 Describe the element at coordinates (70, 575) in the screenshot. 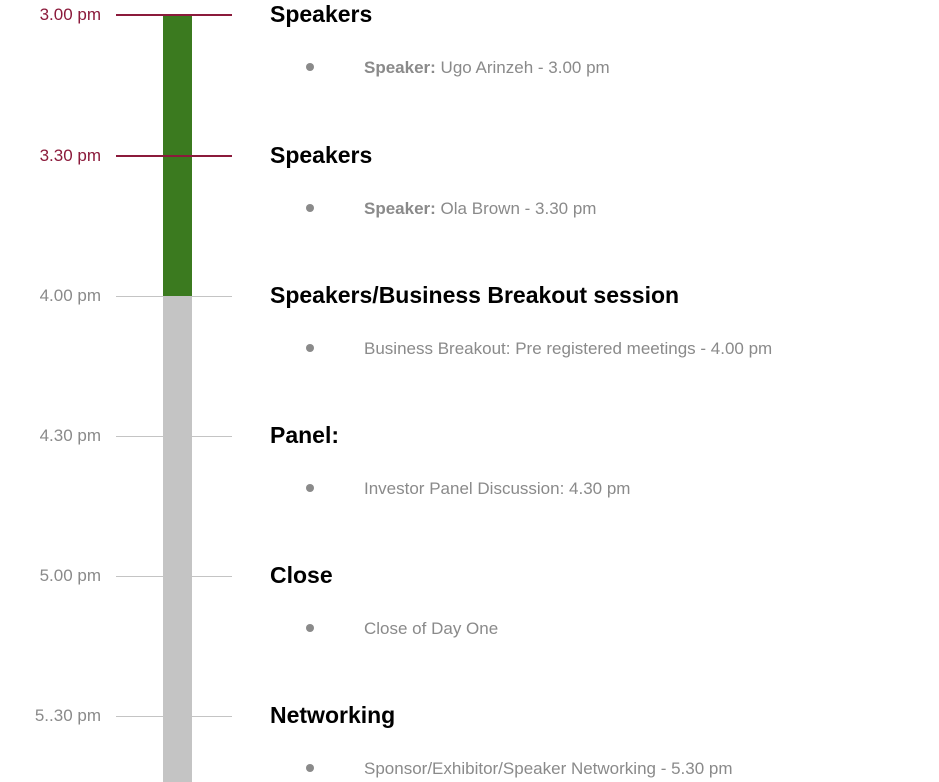

I see `time-label: 5.00 pm` at that location.